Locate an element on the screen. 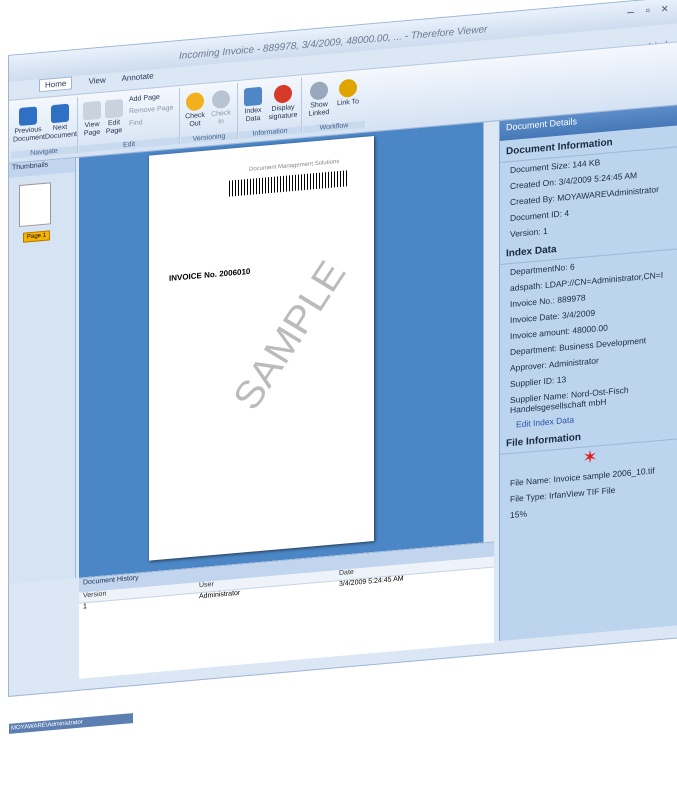 The width and height of the screenshot is (677, 803). page-icon is located at coordinates (92, 110).